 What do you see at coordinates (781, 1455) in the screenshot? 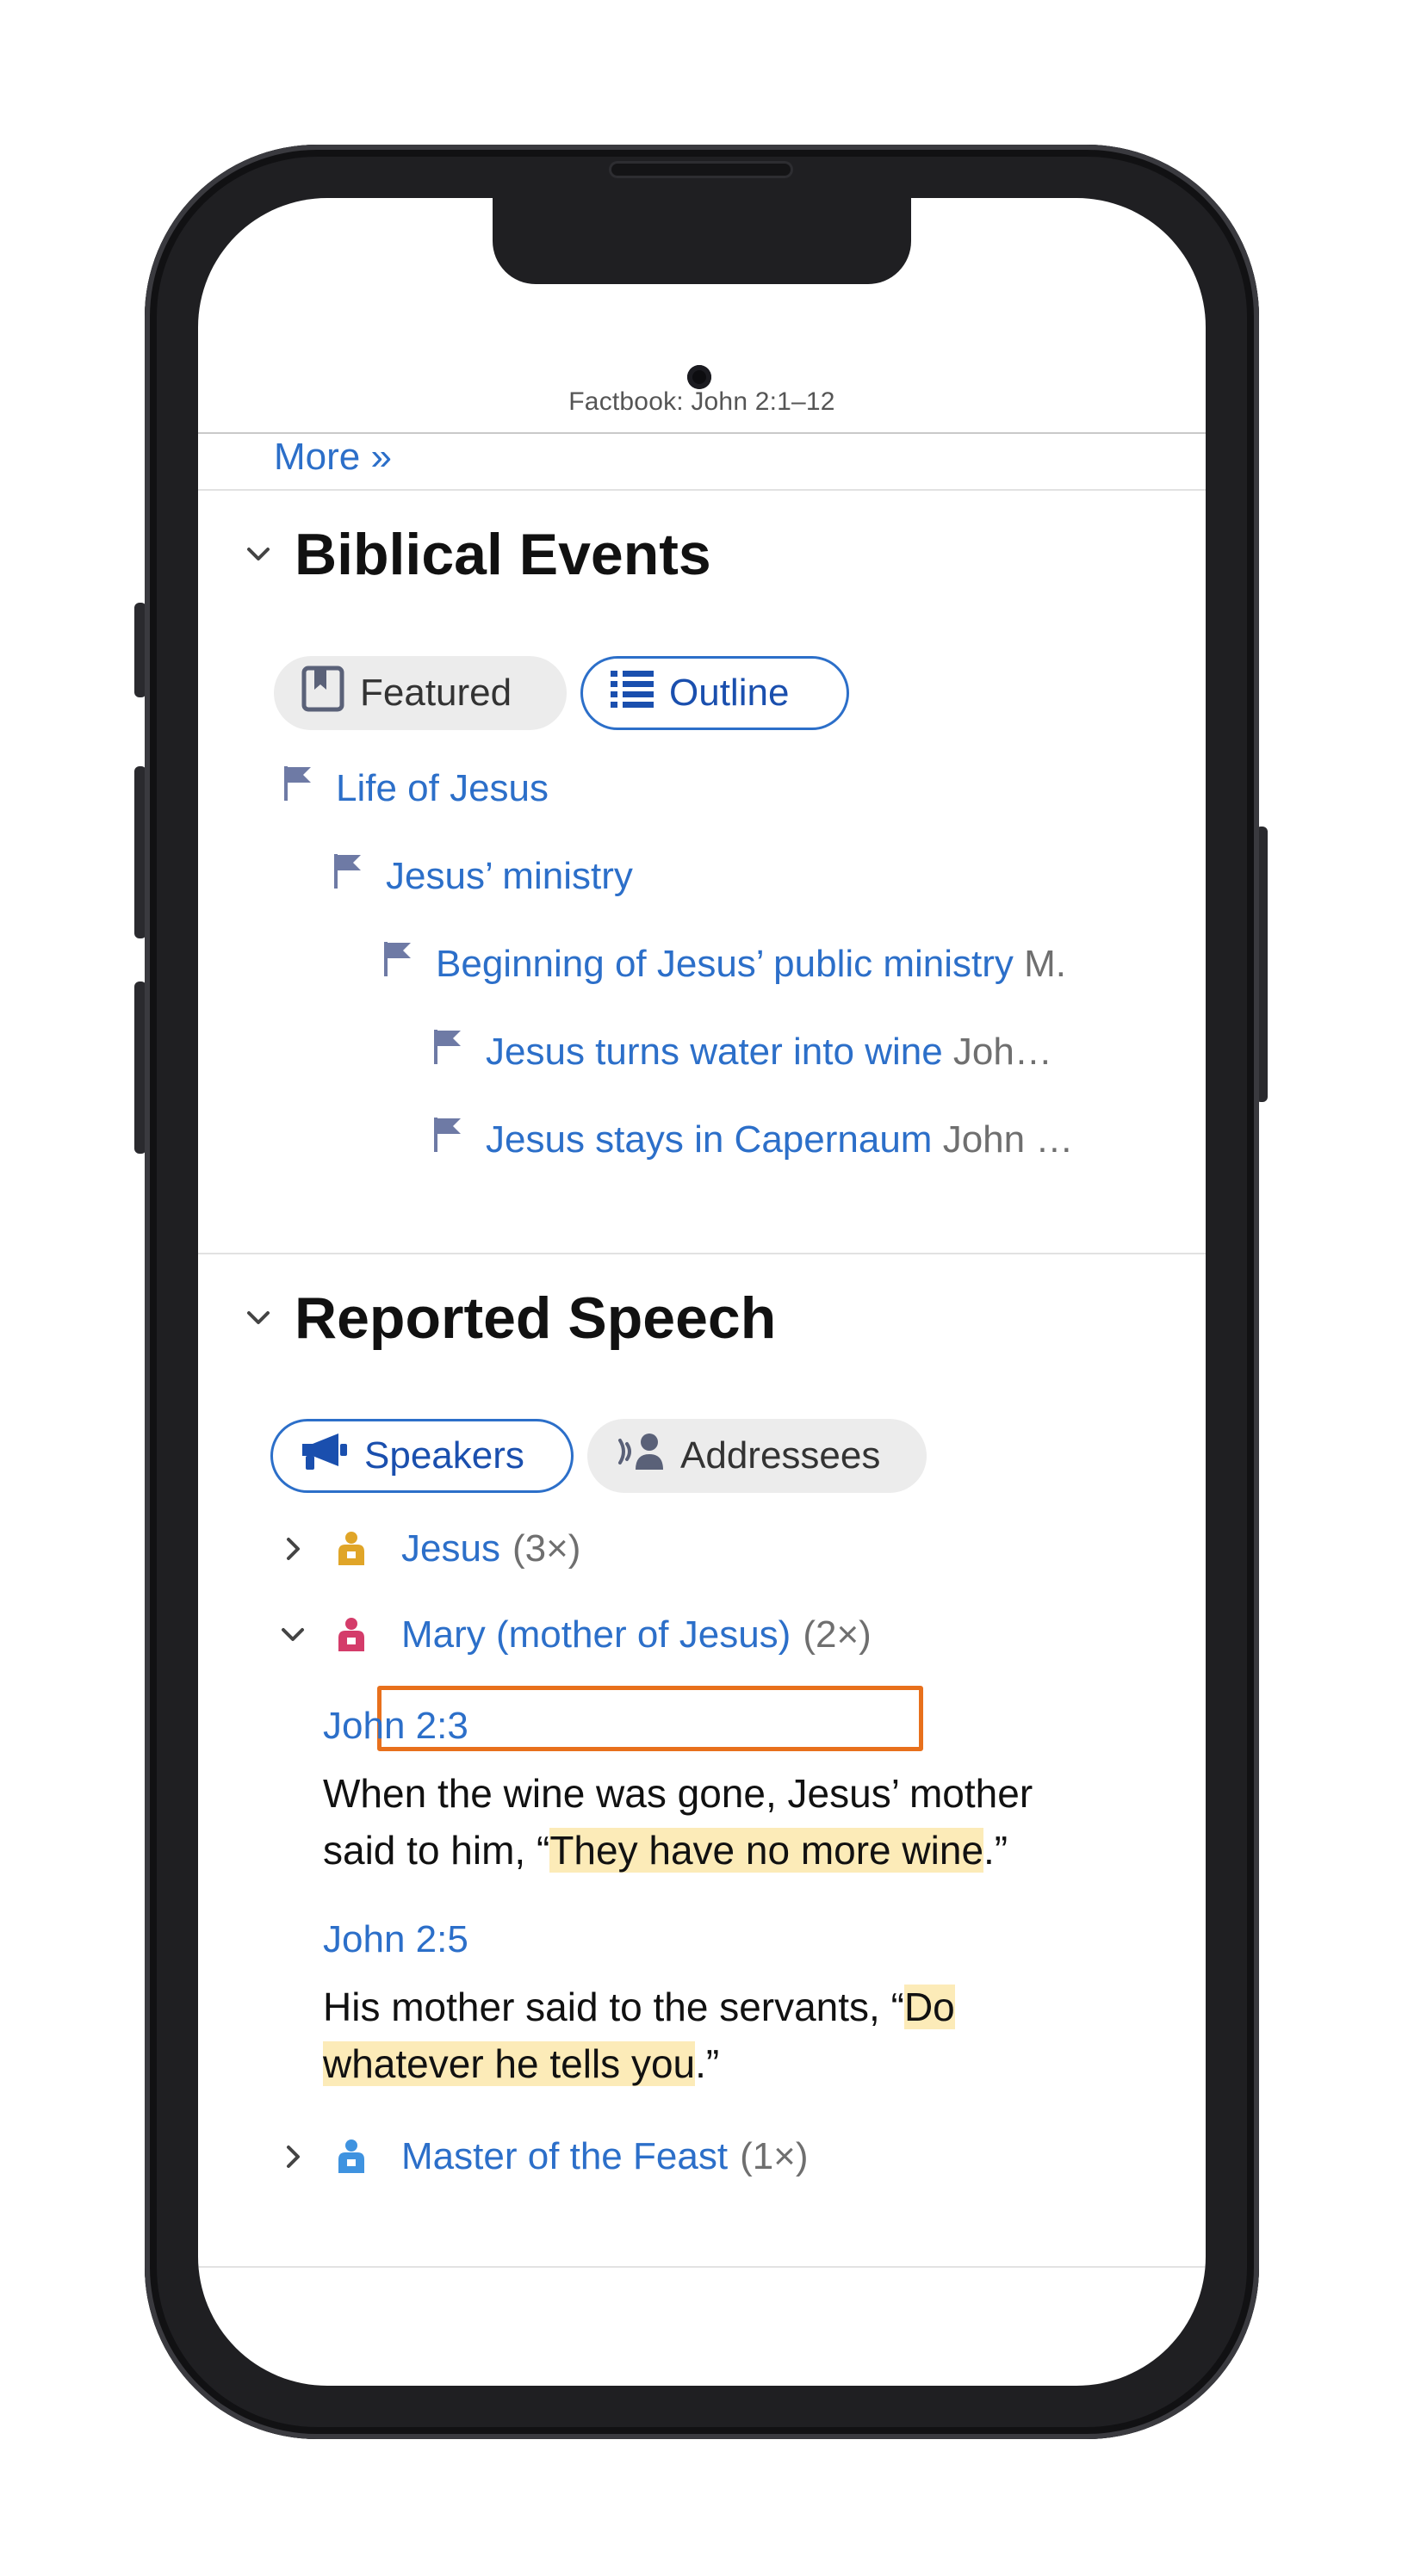
I see `addressees-label: Addressees` at bounding box center [781, 1455].